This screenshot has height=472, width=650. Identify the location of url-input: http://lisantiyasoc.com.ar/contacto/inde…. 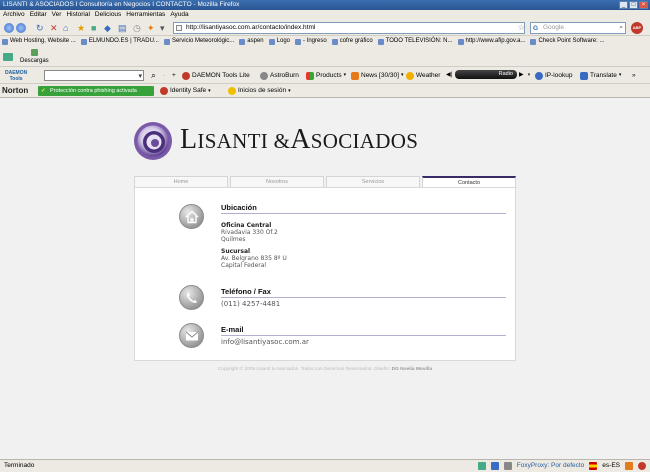
(349, 28).